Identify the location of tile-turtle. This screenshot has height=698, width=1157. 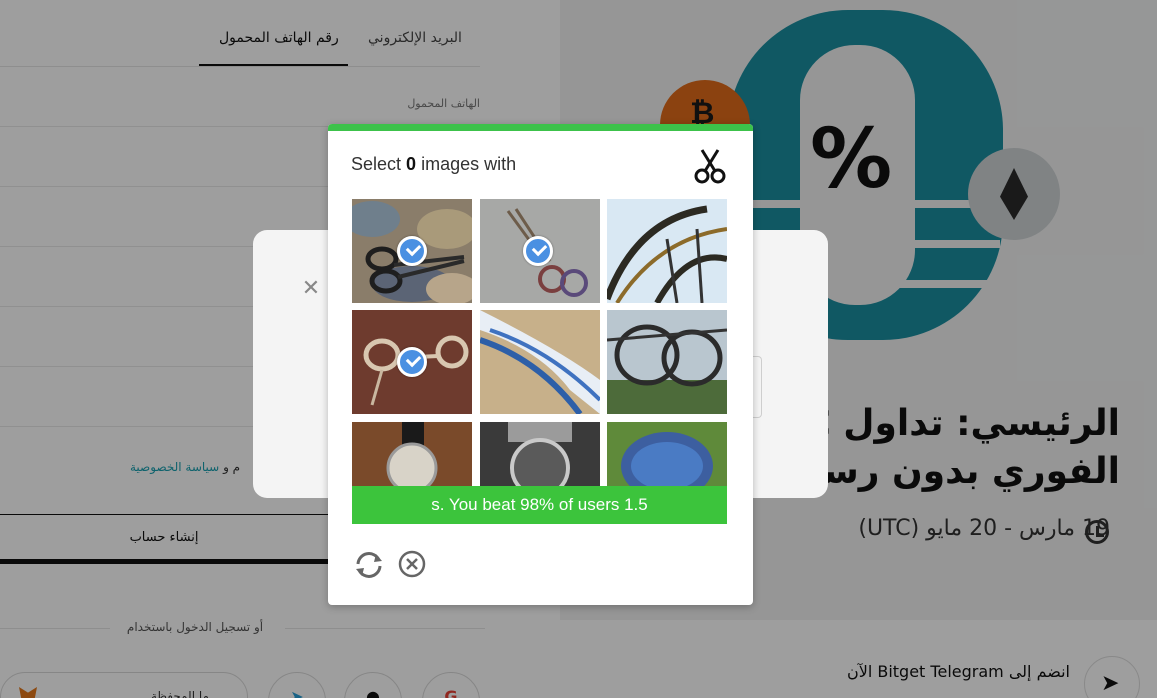
(667, 454).